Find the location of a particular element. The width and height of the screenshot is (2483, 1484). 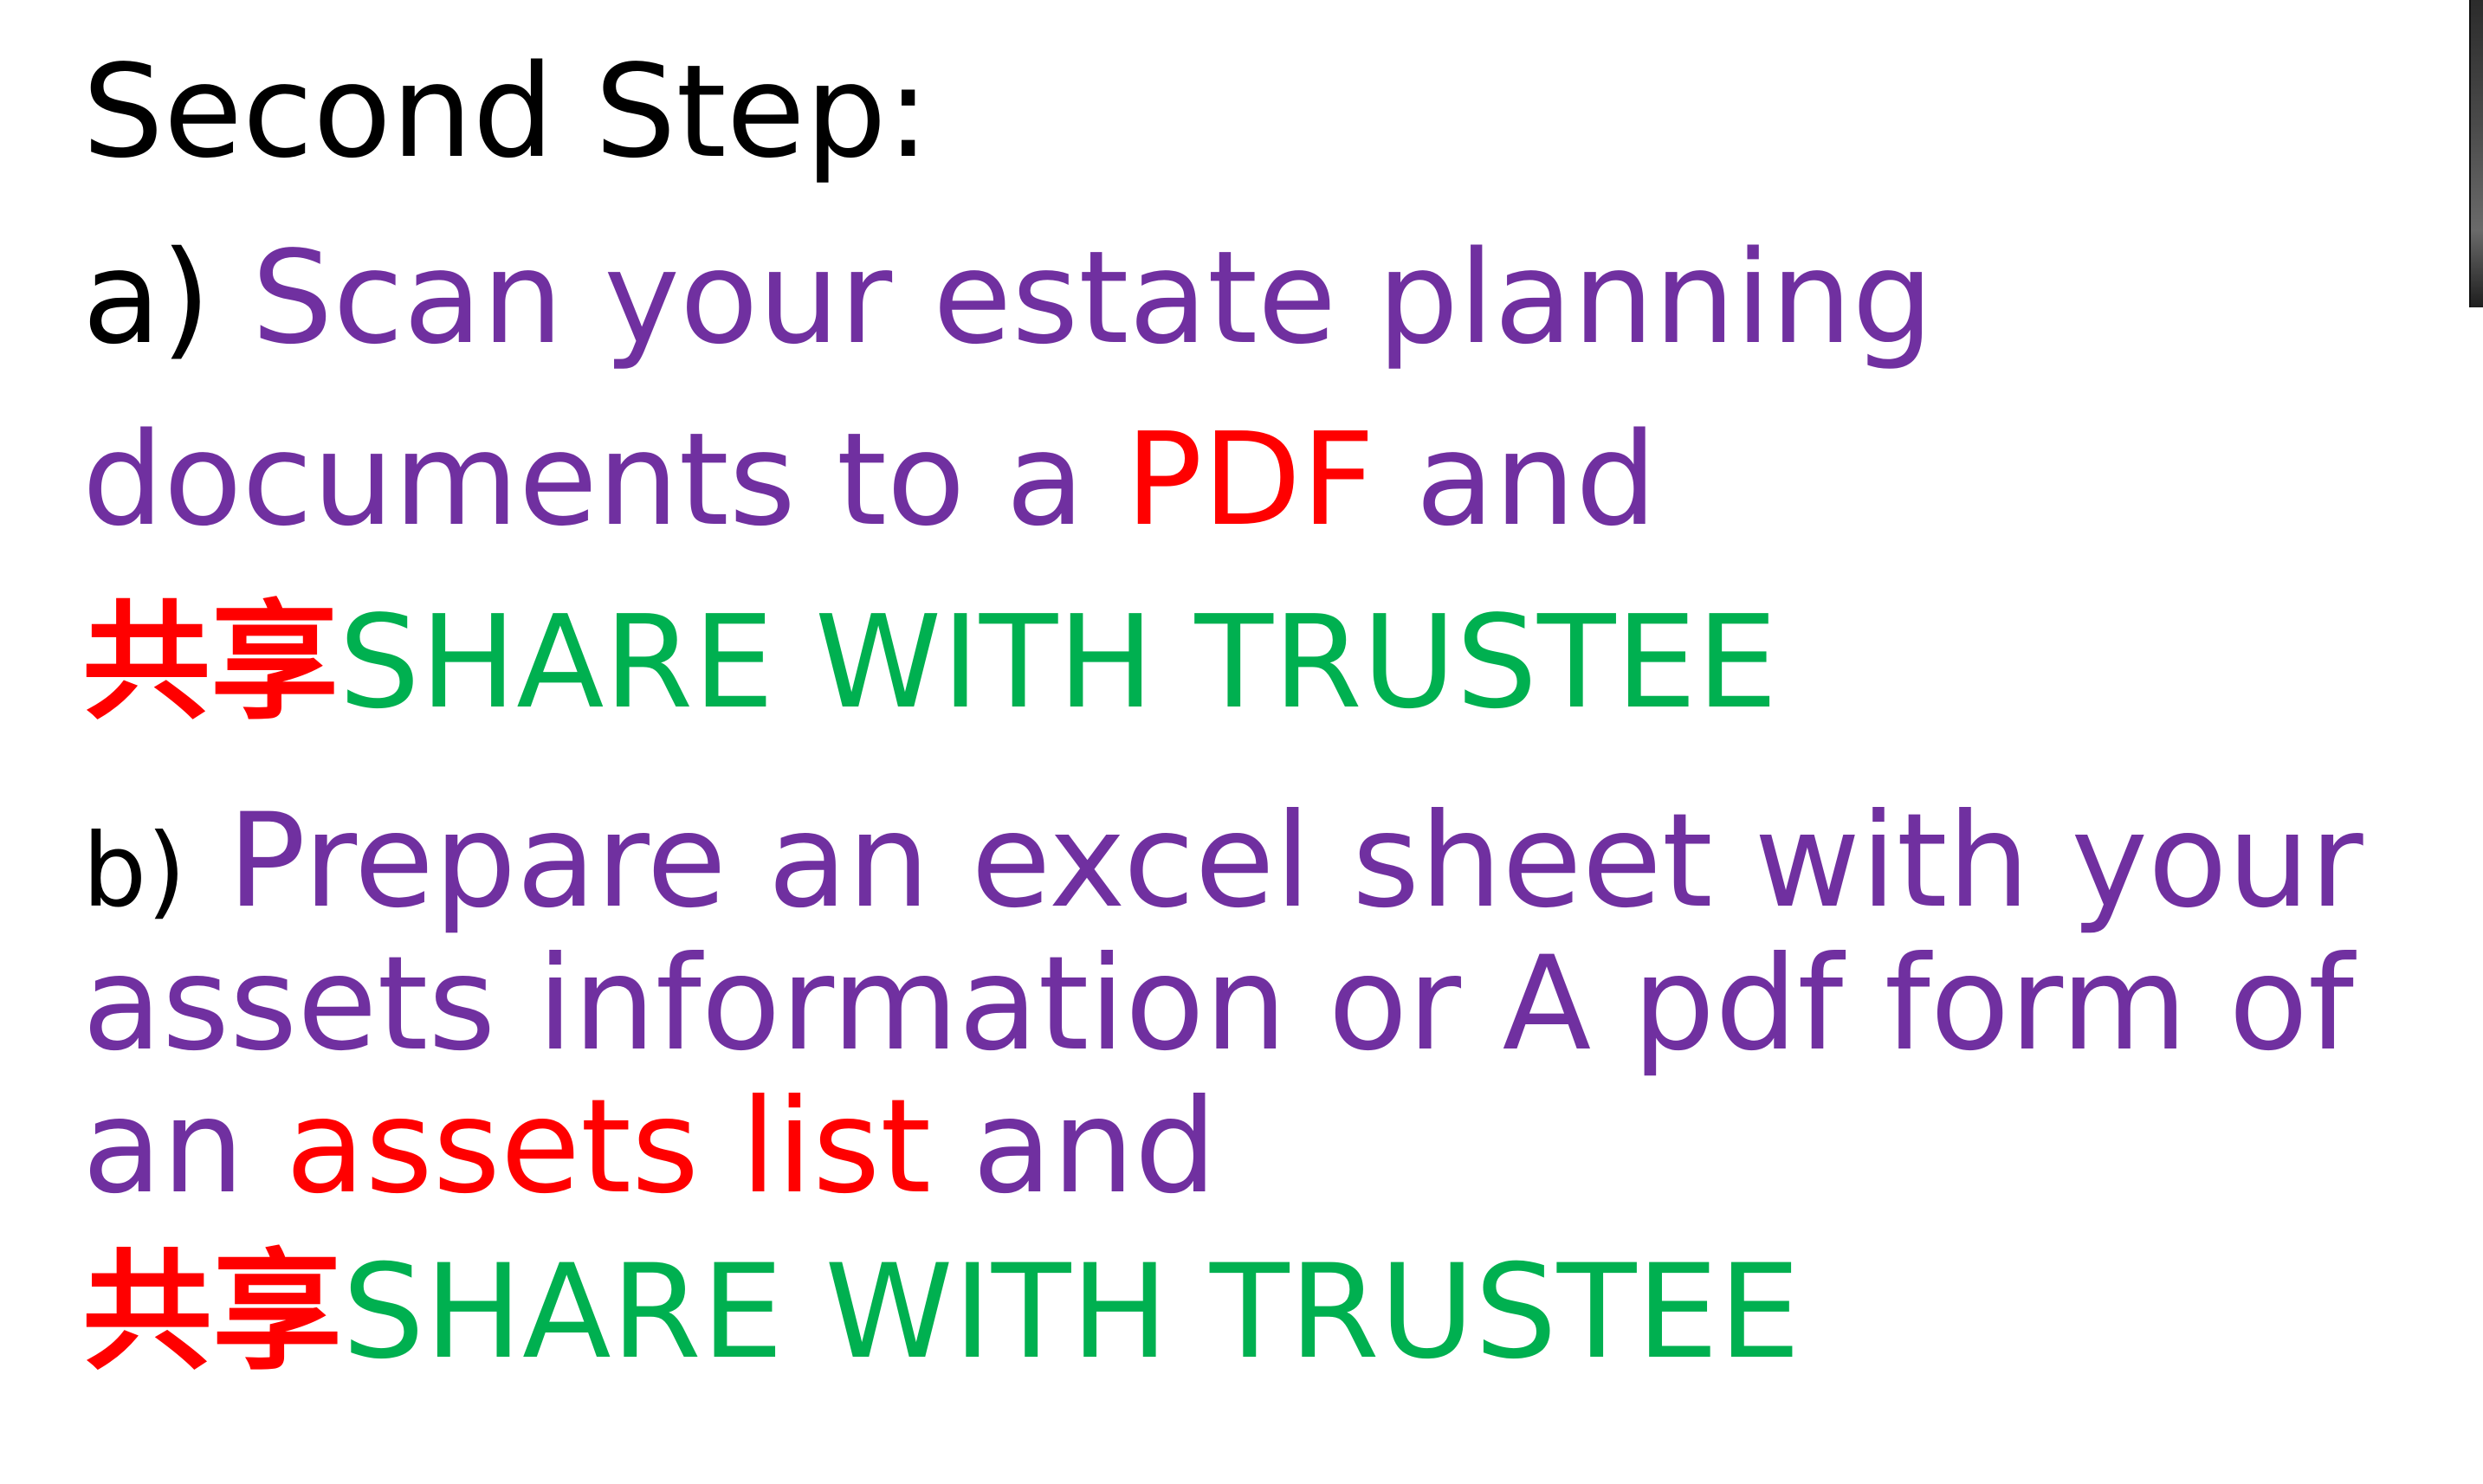

title-text: Second Step: is located at coordinates (506, 111).